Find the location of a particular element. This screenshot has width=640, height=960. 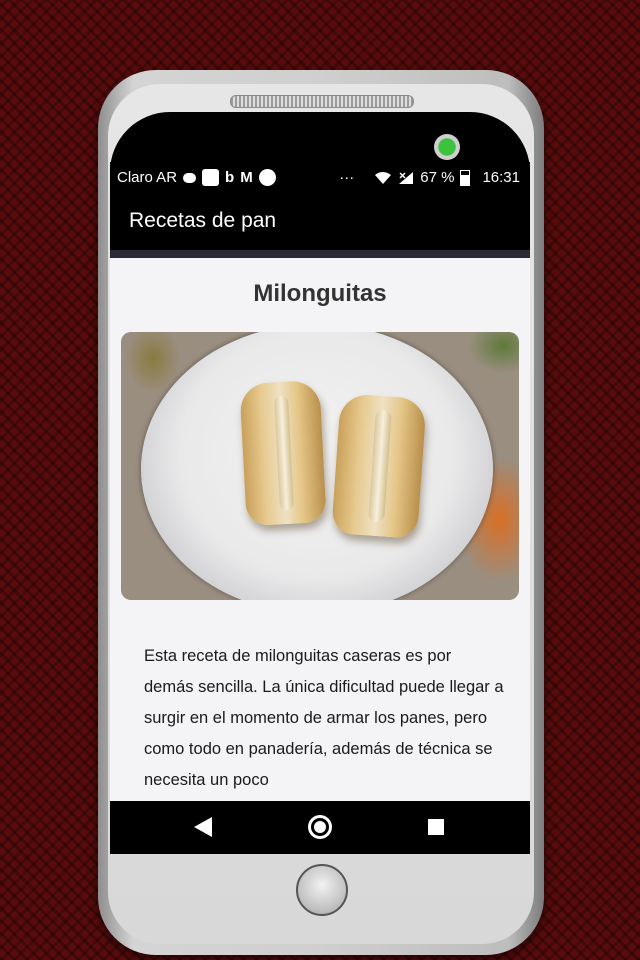

carrier-label: Claro AR is located at coordinates (147, 177).